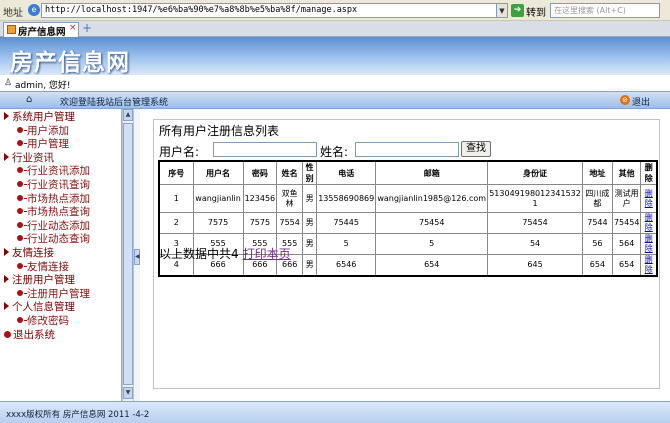 The height and width of the screenshot is (423, 670). What do you see at coordinates (58, 239) in the screenshot?
I see `sidebar-item-label: 行业动态查询` at bounding box center [58, 239].